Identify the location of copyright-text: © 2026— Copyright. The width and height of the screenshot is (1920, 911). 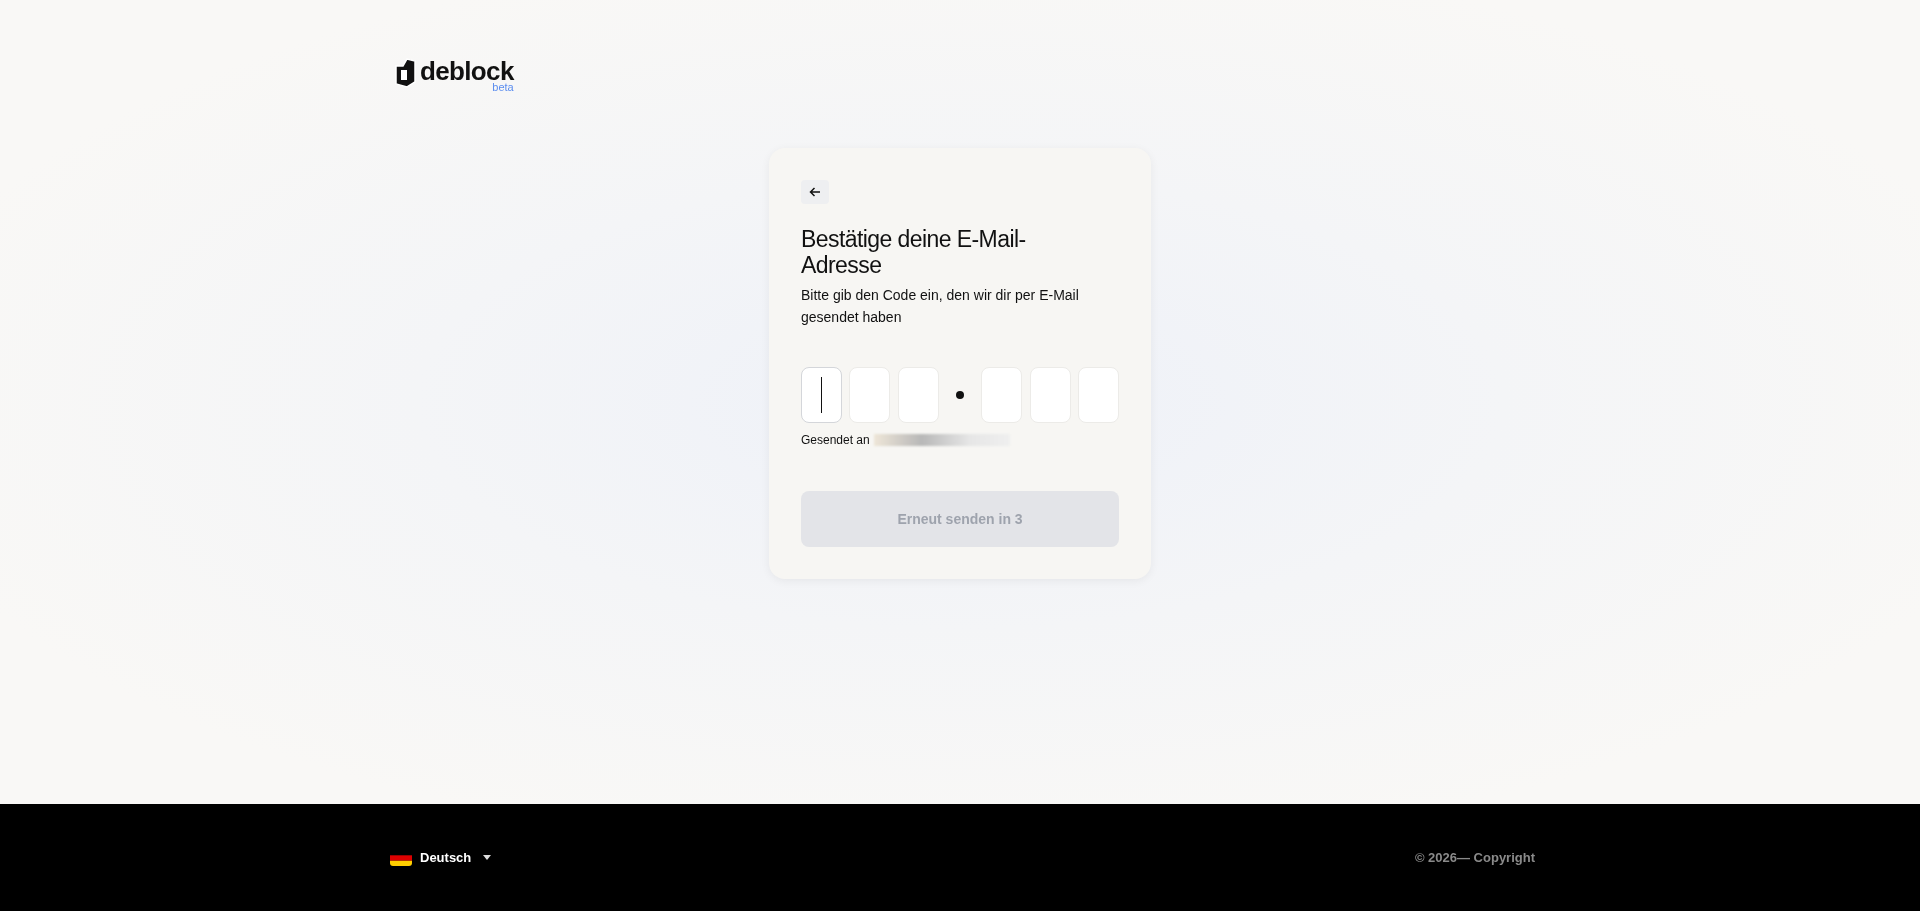
(1474, 857).